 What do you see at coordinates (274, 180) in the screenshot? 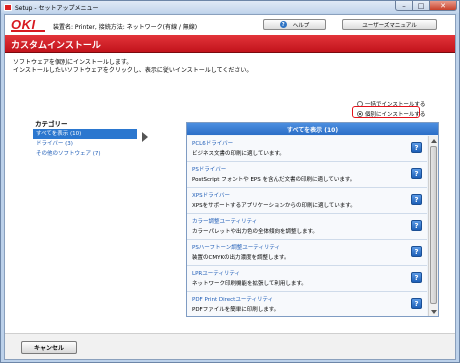
I see `software-description: PostScript フォントや EPS を含んだ文書の印刷に適しています。` at bounding box center [274, 180].